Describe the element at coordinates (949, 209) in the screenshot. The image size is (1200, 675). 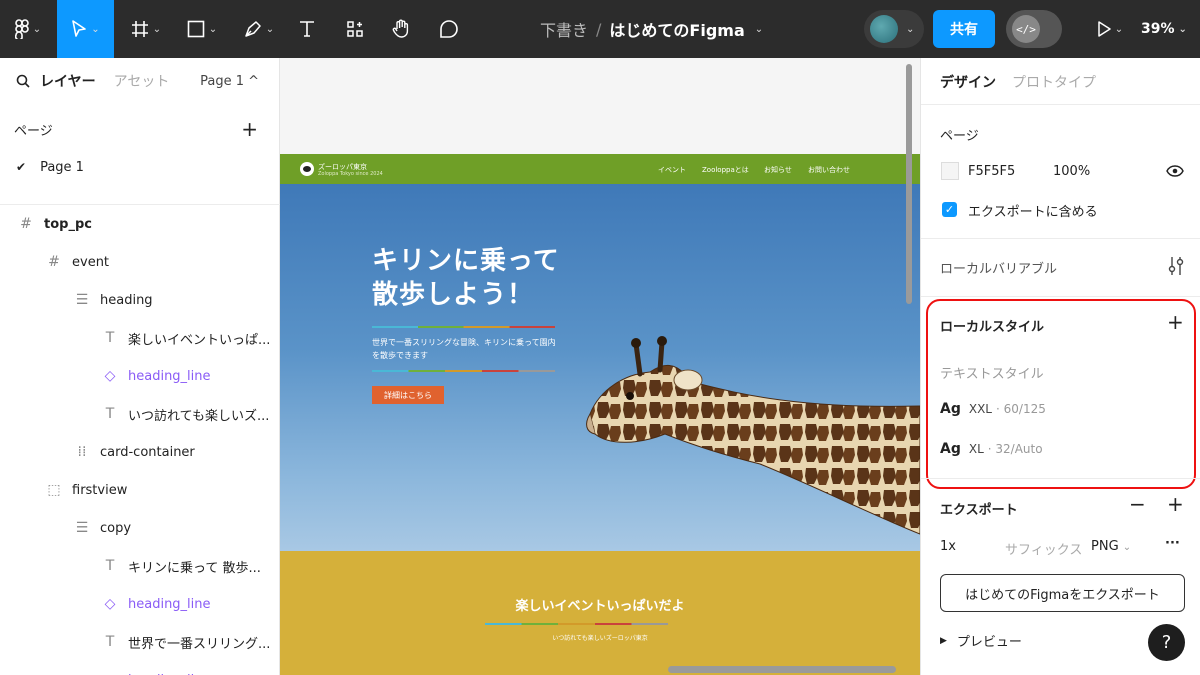
I see `include-export-checkbox: ✓` at that location.